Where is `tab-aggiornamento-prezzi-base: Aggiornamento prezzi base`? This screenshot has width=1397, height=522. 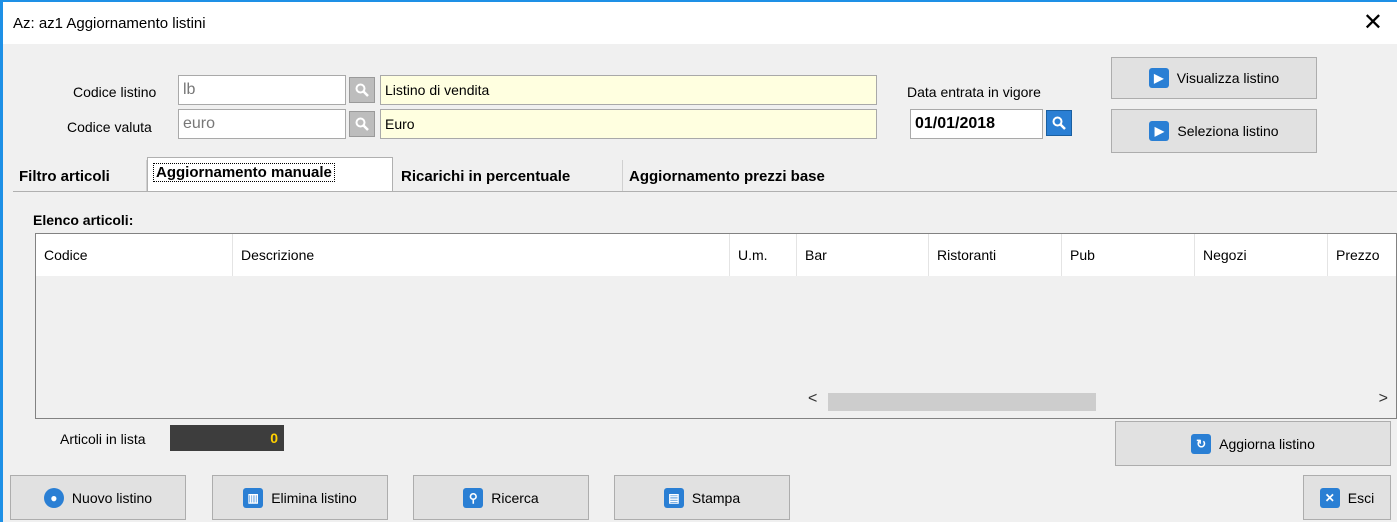
tab-aggiornamento-prezzi-base: Aggiornamento prezzi base is located at coordinates (759, 176).